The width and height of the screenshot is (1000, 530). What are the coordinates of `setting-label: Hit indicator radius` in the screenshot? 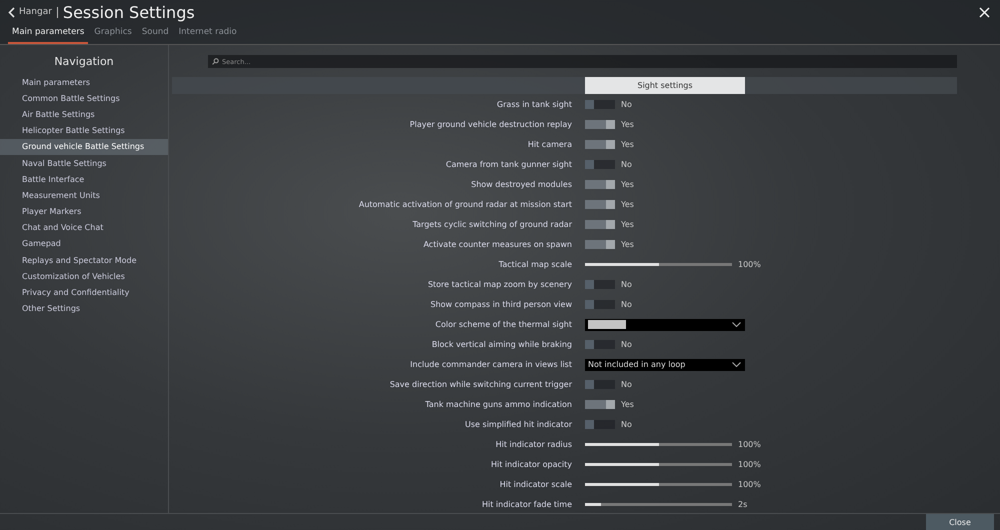 It's located at (533, 445).